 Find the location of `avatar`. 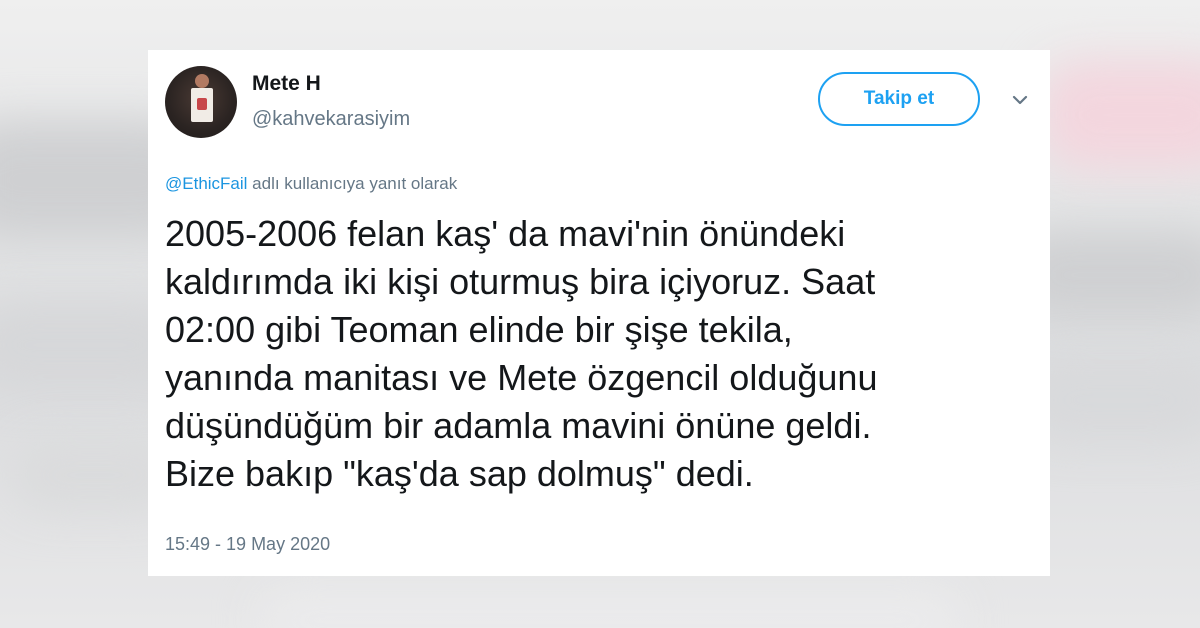

avatar is located at coordinates (201, 102).